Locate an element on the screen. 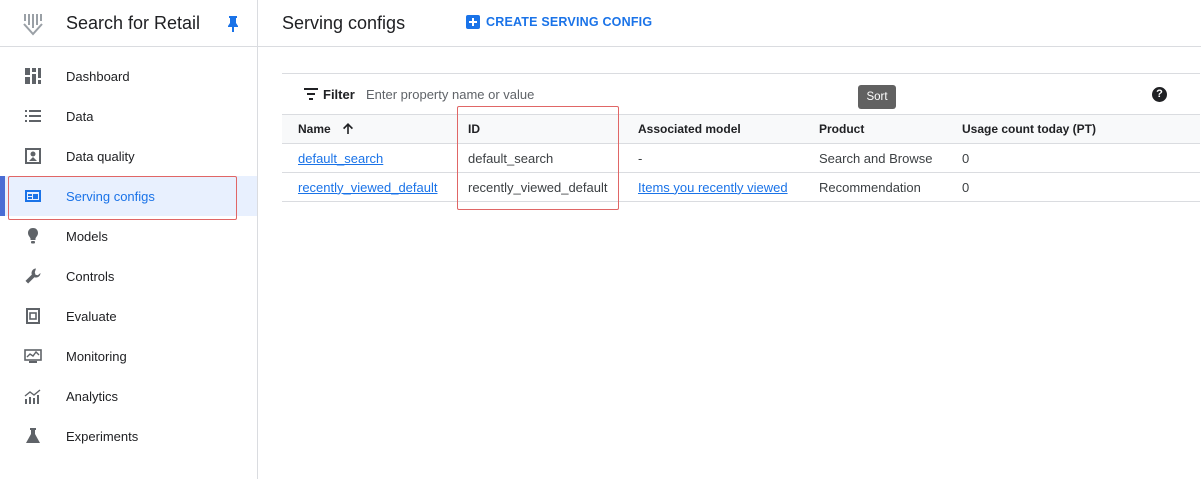 This screenshot has width=1201, height=479. column-header-label: Usage count today (PT) is located at coordinates (1029, 129).